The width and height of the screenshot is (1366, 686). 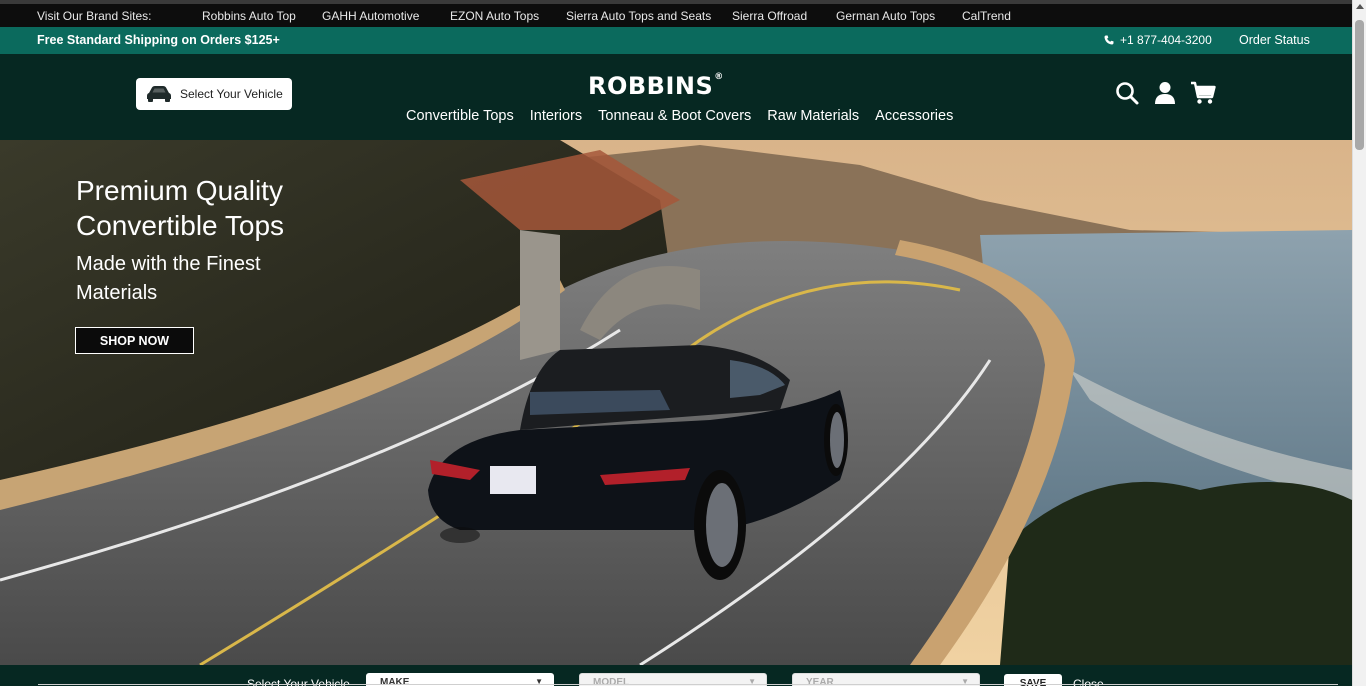 What do you see at coordinates (986, 16) in the screenshot?
I see `brand-link-caltrend: CalTrend` at bounding box center [986, 16].